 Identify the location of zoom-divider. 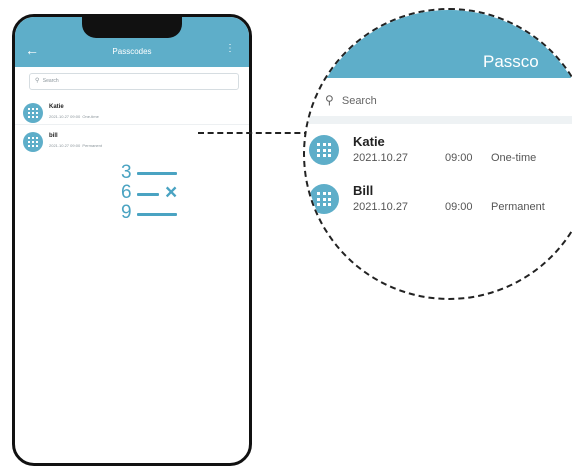
(438, 120).